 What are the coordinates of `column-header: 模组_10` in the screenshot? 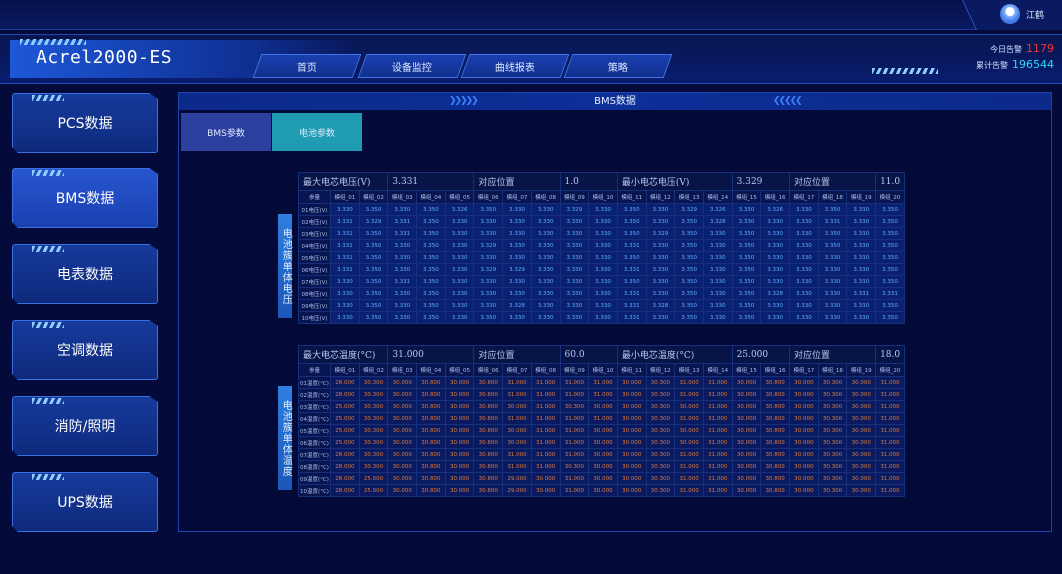 It's located at (603, 370).